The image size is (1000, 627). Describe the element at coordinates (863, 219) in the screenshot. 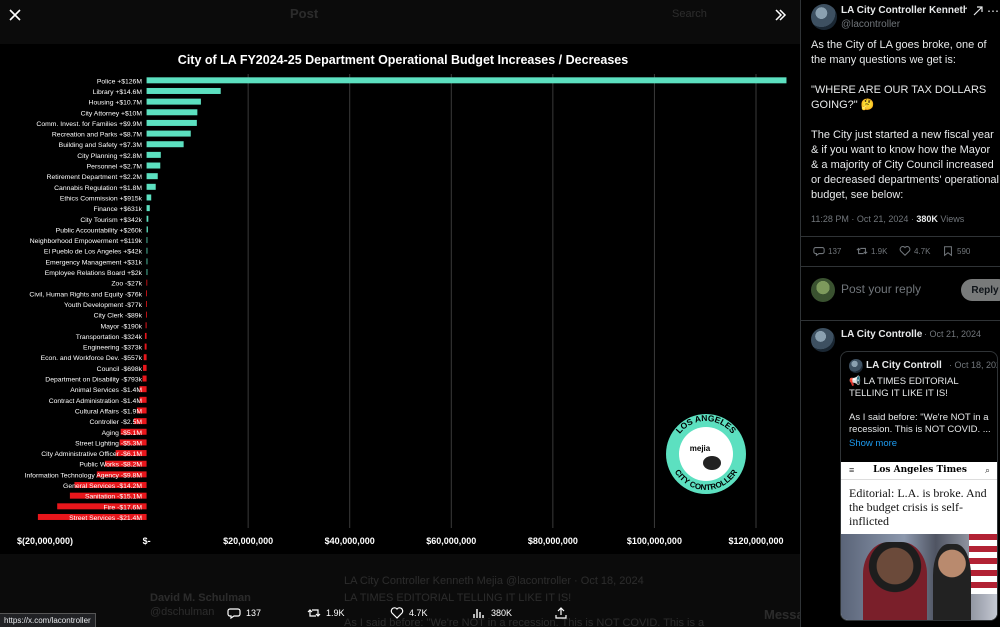

I see `tweet-time: 11:28 PM · Oct 21, 2024 ·` at that location.